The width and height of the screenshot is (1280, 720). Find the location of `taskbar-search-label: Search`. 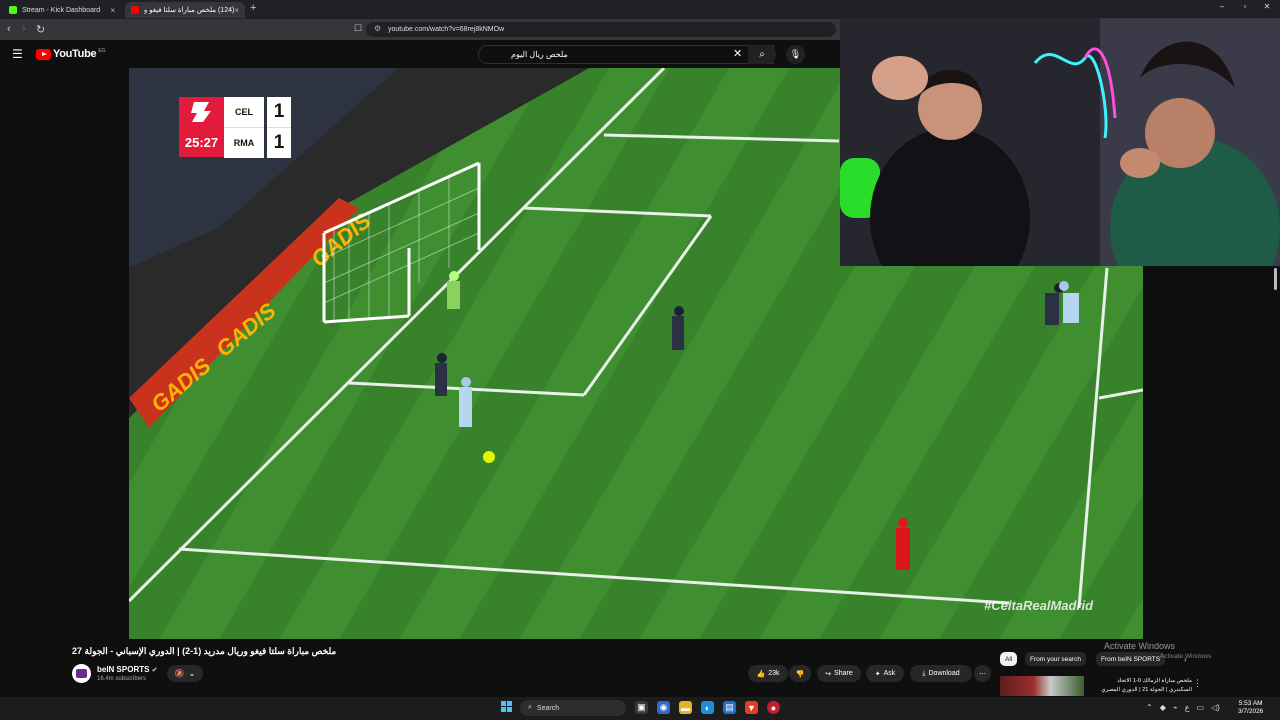

taskbar-search-label: Search is located at coordinates (548, 708).